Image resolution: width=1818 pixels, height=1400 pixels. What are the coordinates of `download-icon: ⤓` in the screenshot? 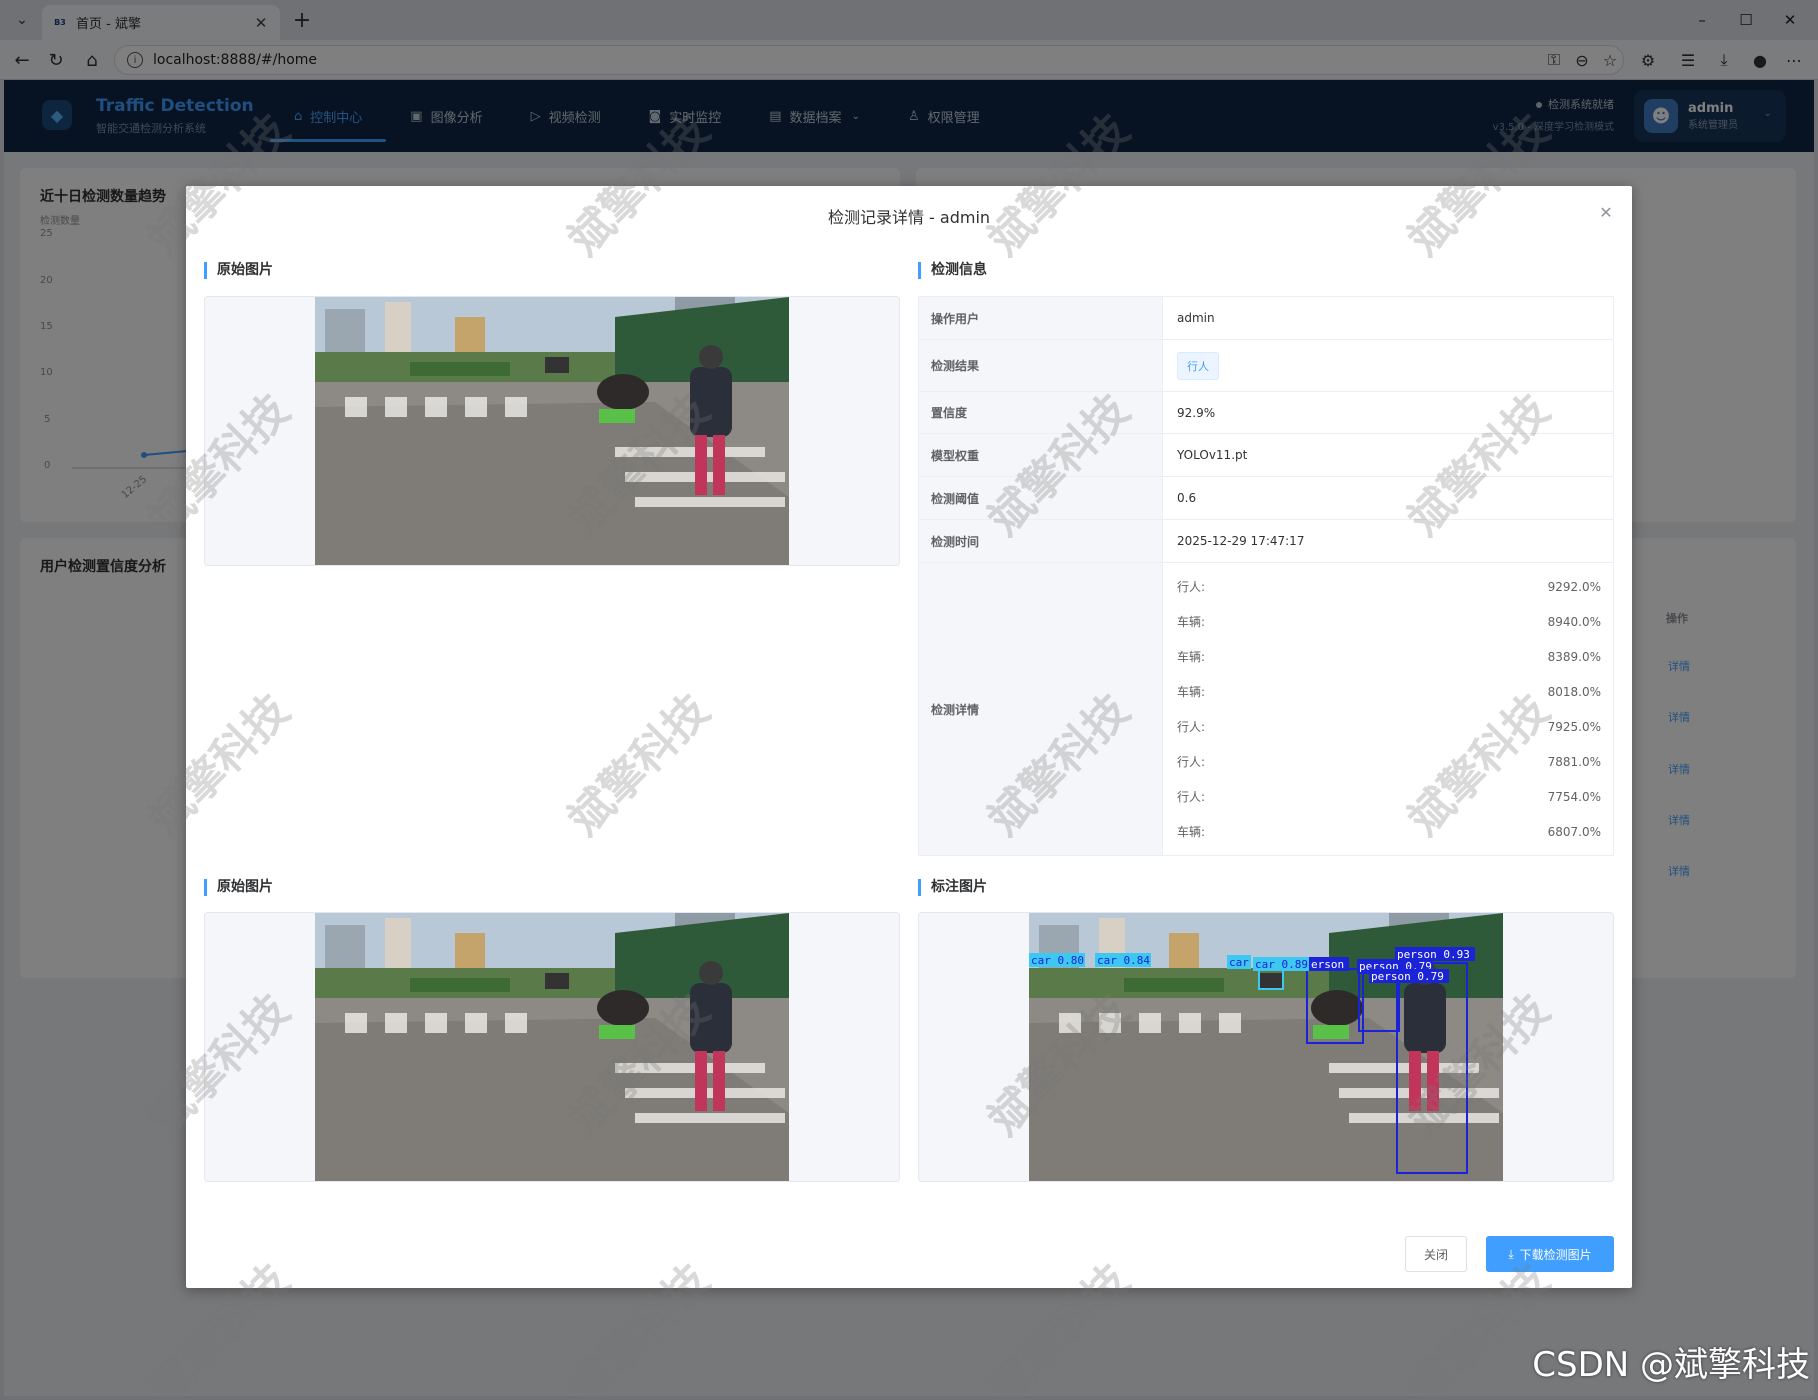 It's located at (1511, 1253).